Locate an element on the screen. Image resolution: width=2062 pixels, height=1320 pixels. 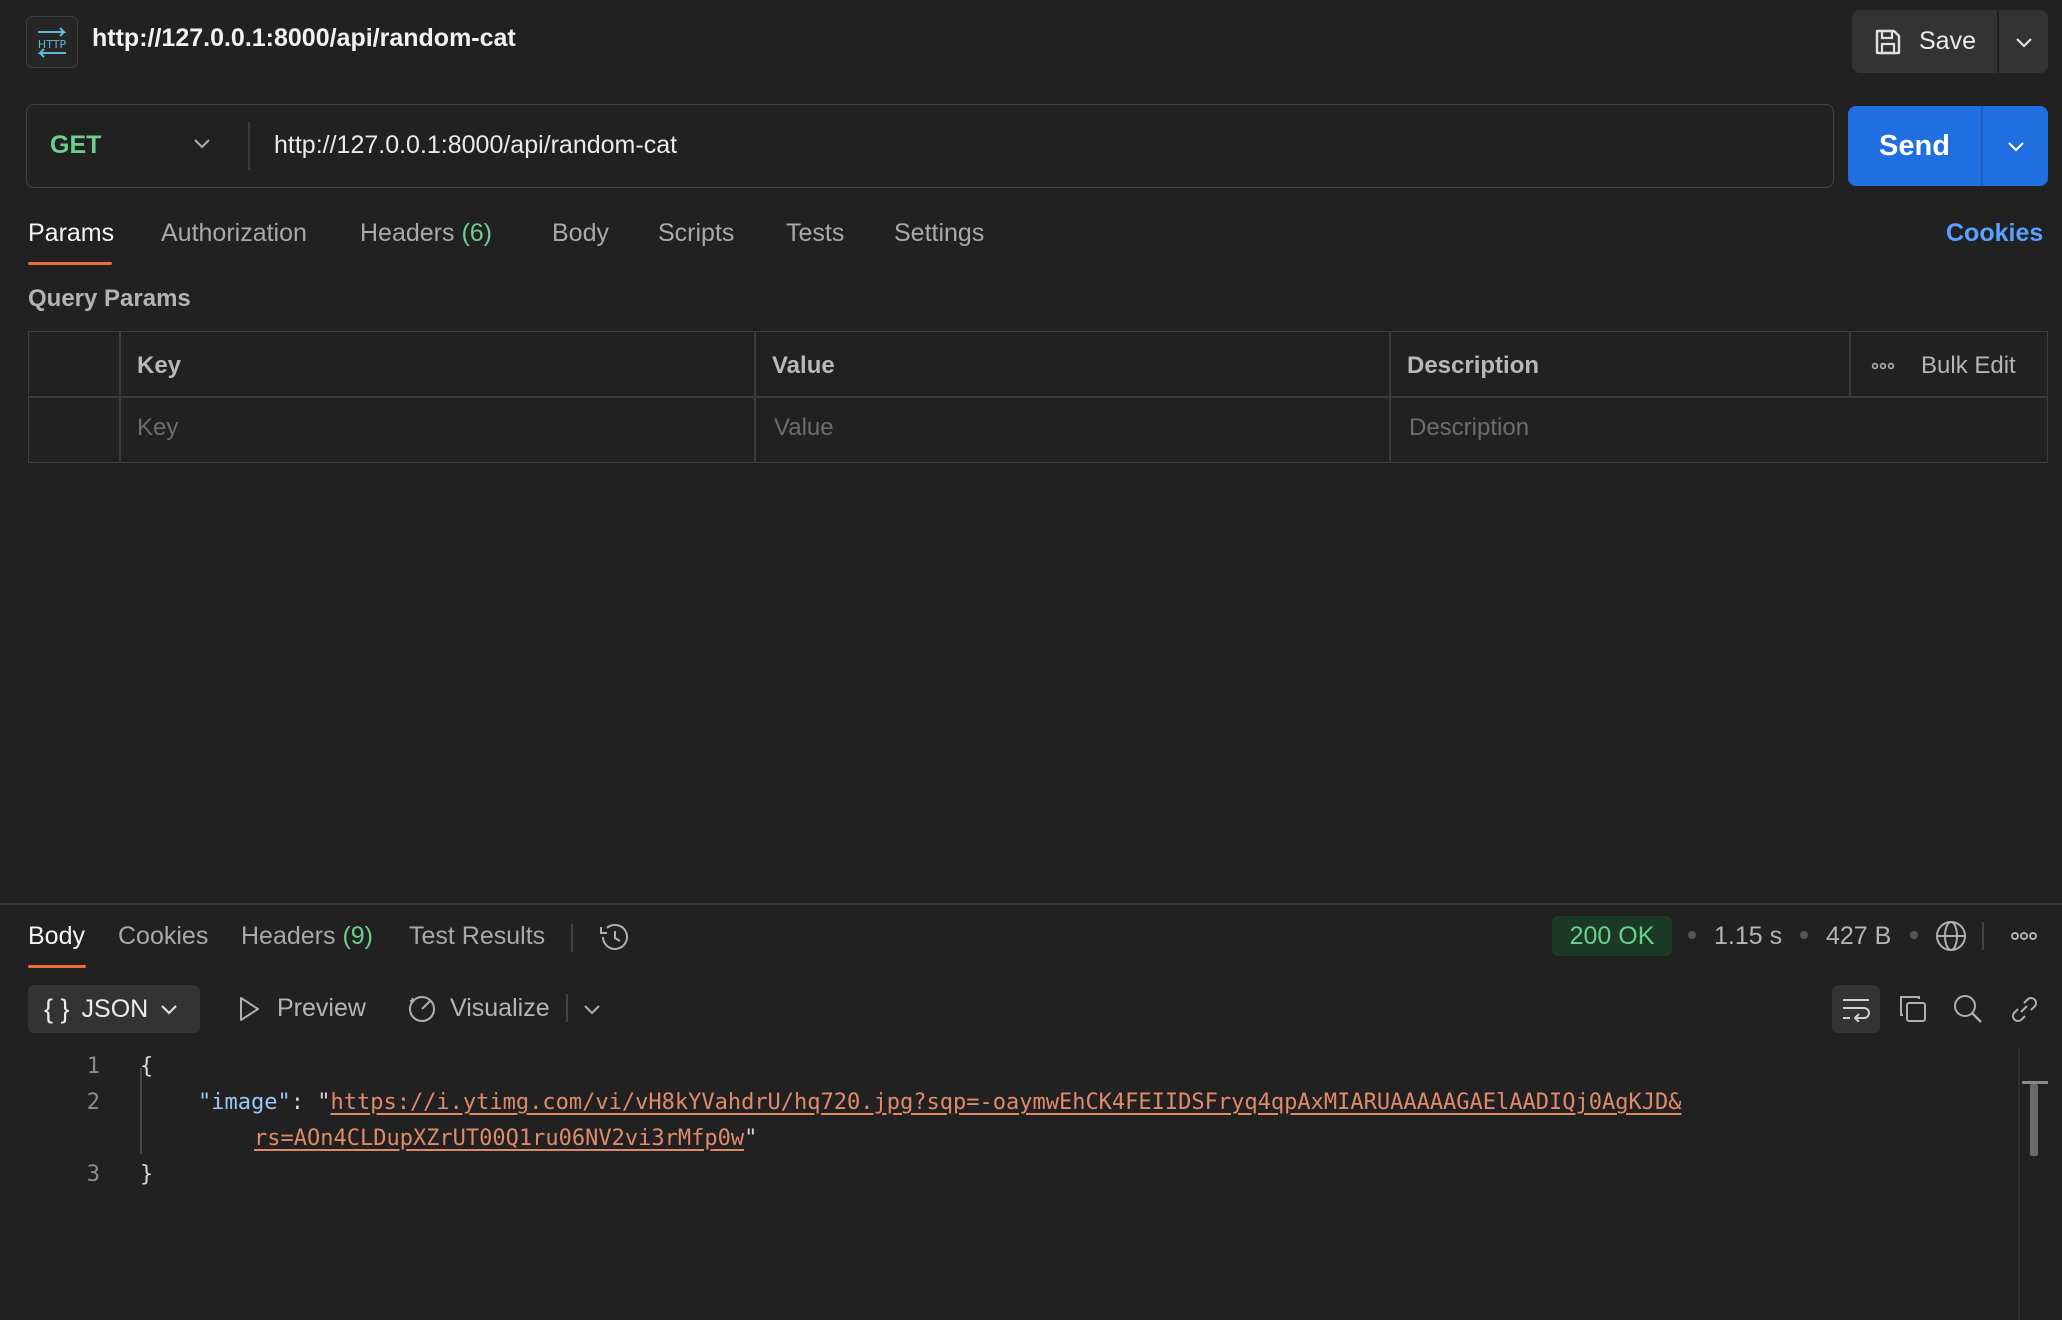
tab-headers-label: Headers is located at coordinates (407, 233).